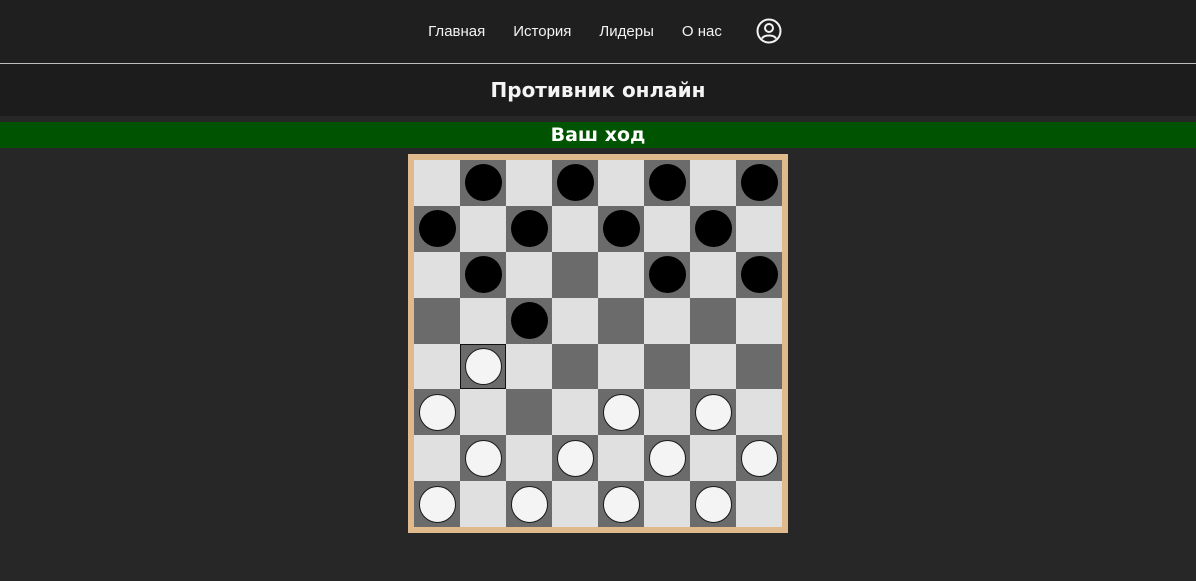  What do you see at coordinates (769, 31) in the screenshot?
I see `user-circle-icon` at bounding box center [769, 31].